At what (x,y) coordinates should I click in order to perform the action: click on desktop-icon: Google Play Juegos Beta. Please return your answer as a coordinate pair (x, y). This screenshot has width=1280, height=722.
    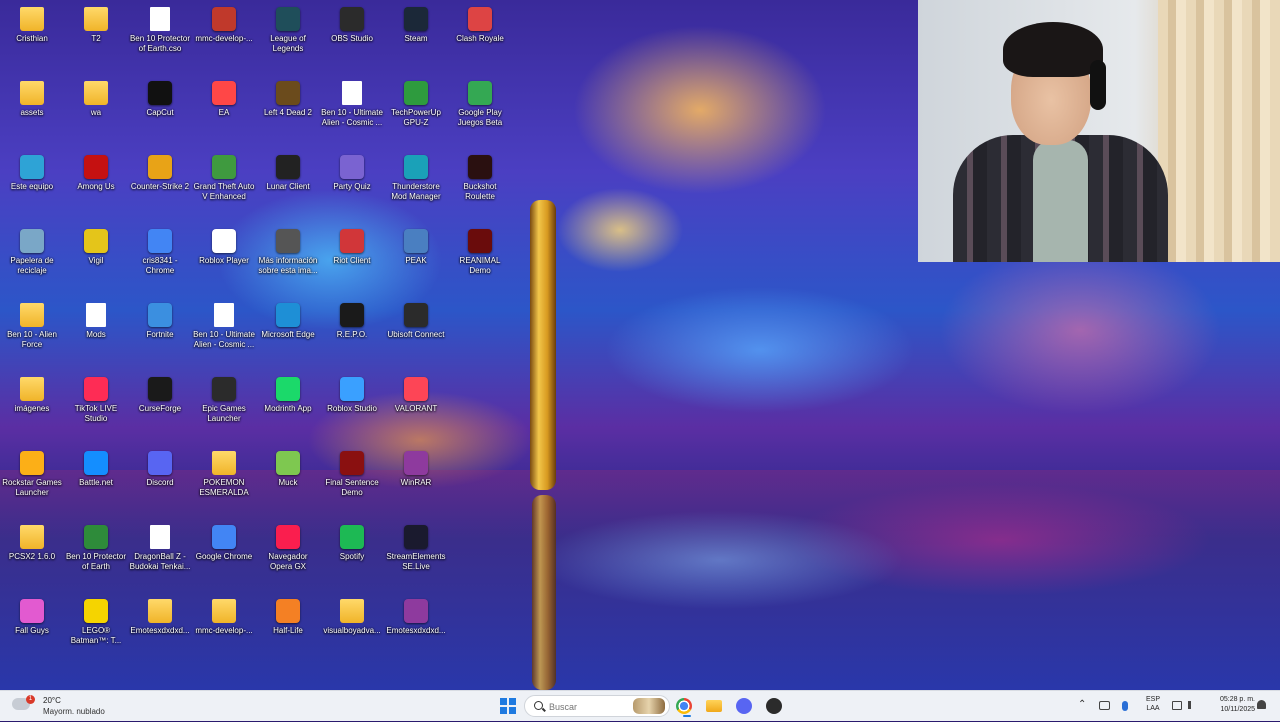
    Looking at the image, I should click on (480, 112).